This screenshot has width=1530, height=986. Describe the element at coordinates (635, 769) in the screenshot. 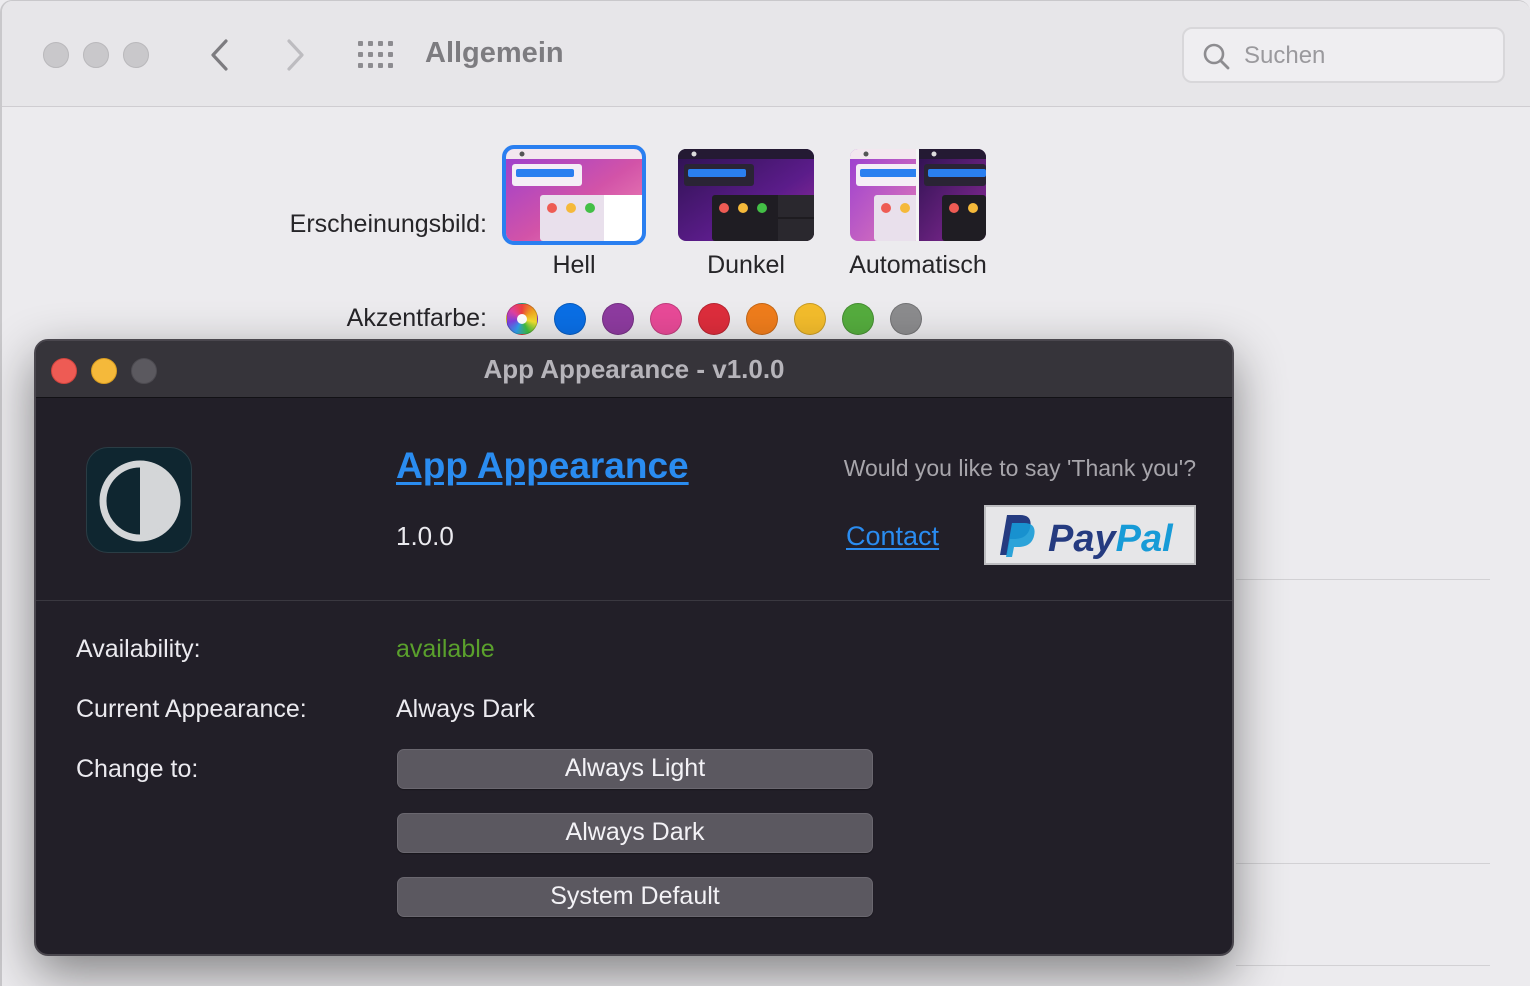

I see `always-light-button: Always Light` at that location.